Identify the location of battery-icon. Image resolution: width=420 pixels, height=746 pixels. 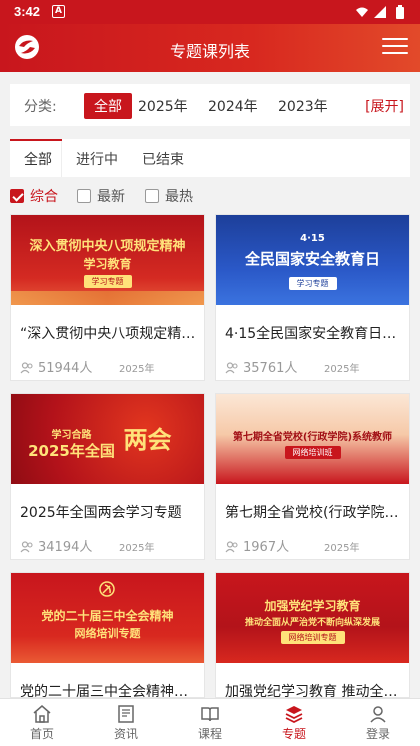
(400, 13).